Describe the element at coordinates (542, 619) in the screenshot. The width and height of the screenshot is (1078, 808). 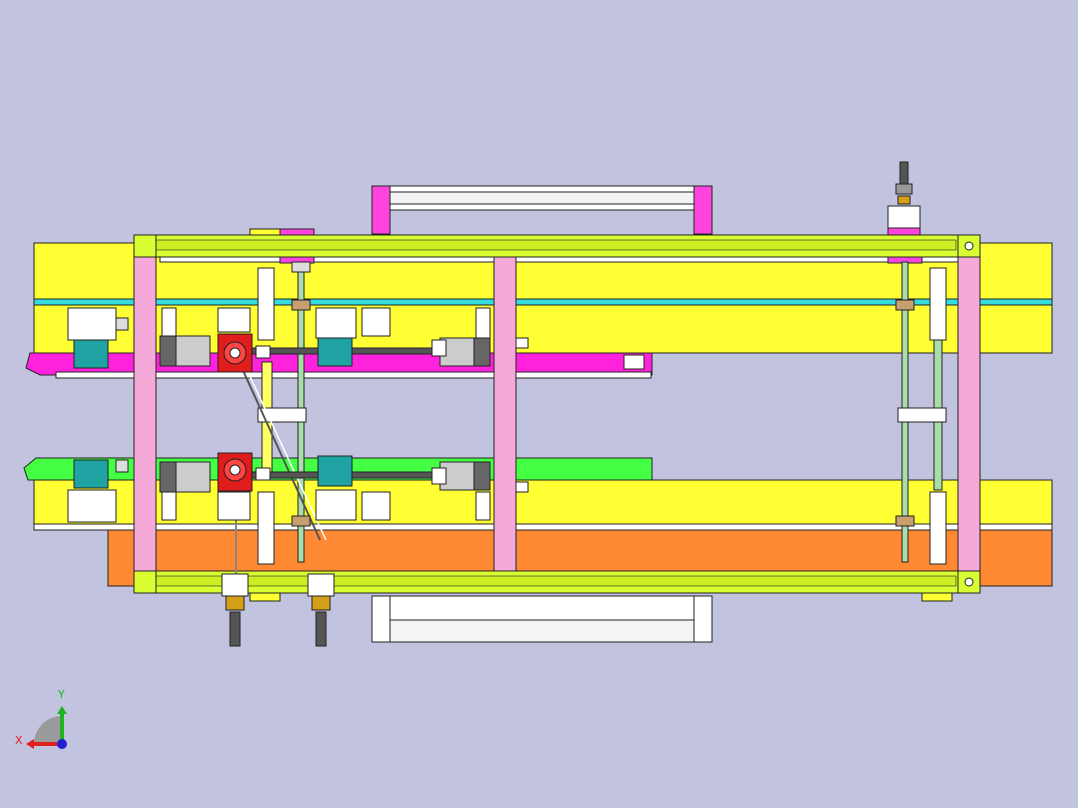
I see `bottom-bracket` at that location.